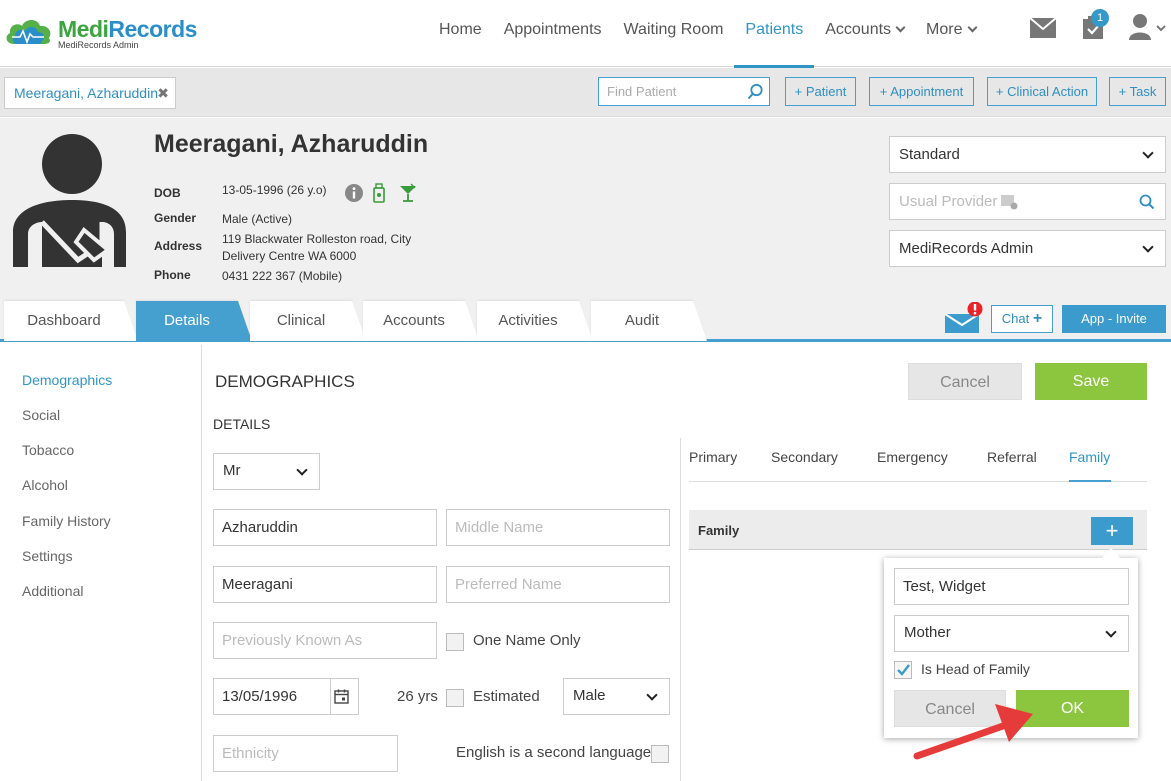 This screenshot has width=1171, height=781. What do you see at coordinates (48, 450) in the screenshot?
I see `sidebar-item-tobacco: Tobacco` at bounding box center [48, 450].